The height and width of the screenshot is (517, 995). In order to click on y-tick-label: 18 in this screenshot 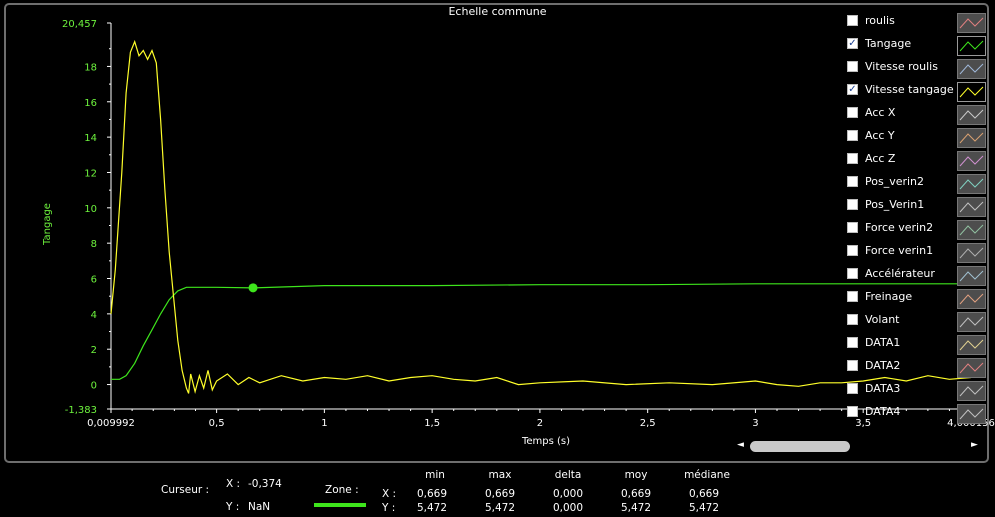, I will do `click(90, 67)`.